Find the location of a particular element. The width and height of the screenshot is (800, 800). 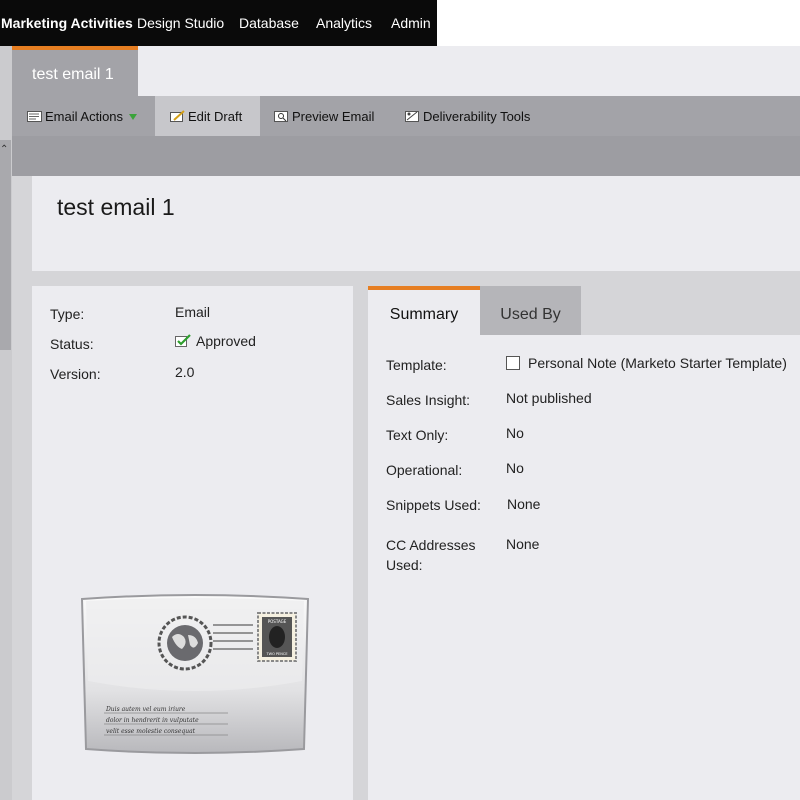

version-label: Version: is located at coordinates (75, 374).